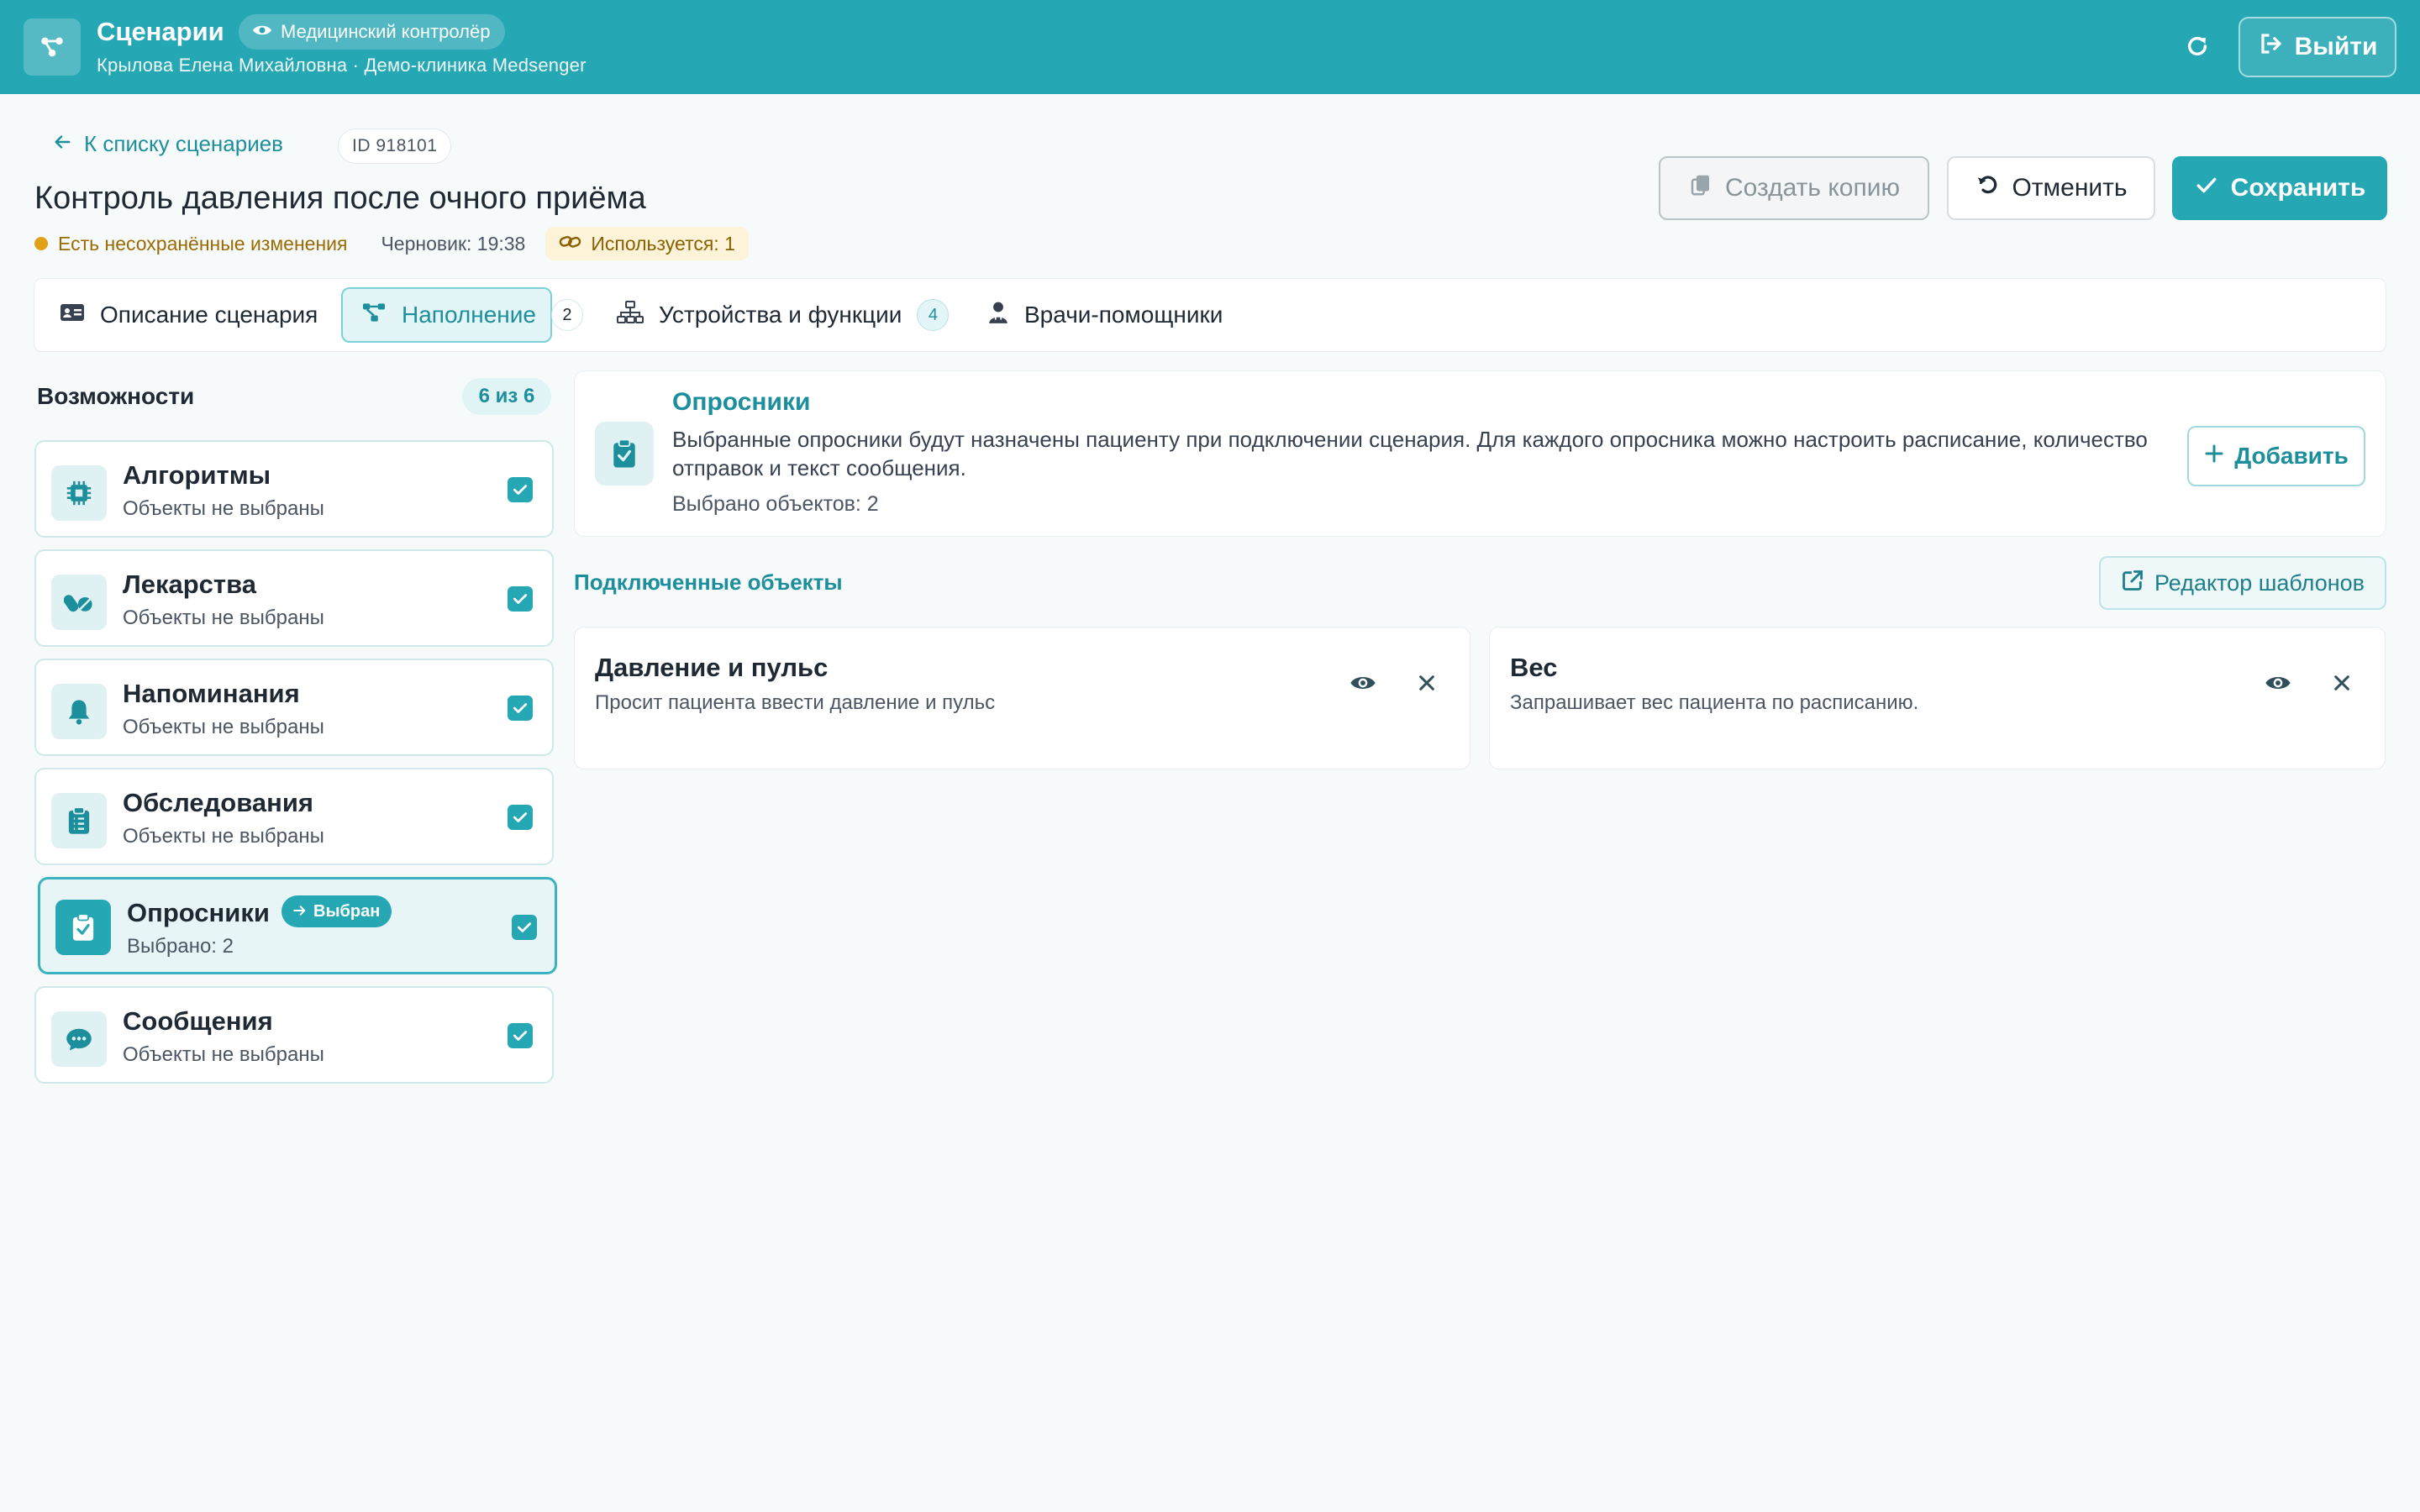 This screenshot has width=2420, height=1512. I want to click on id-card-icon, so click(73, 315).